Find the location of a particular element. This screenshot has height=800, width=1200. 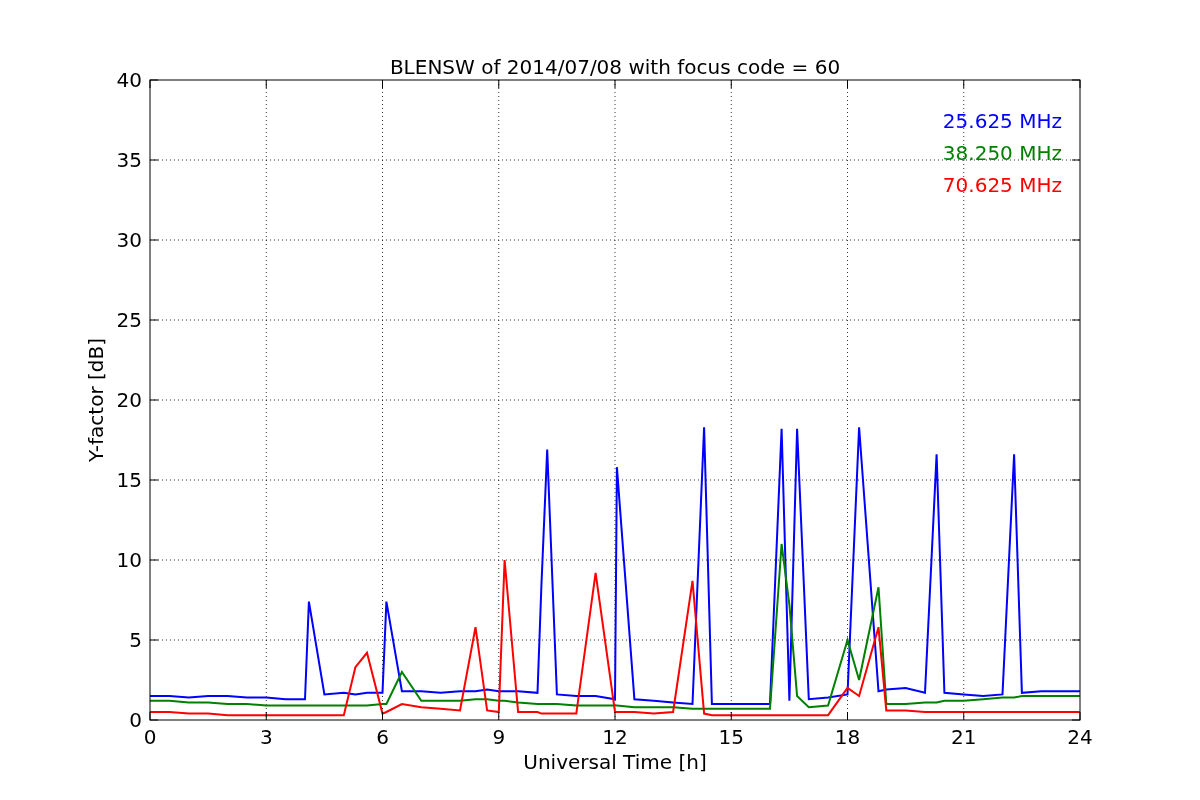

tick-label: 20 is located at coordinates (129, 400).